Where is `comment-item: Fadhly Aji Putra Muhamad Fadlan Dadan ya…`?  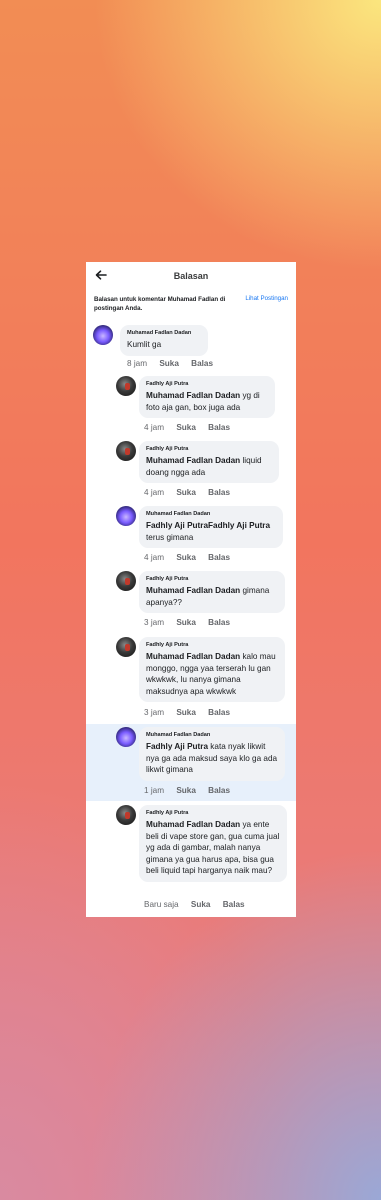
comment-item: Fadhly Aji Putra Muhamad Fadlan Dadan ya… is located at coordinates (191, 857).